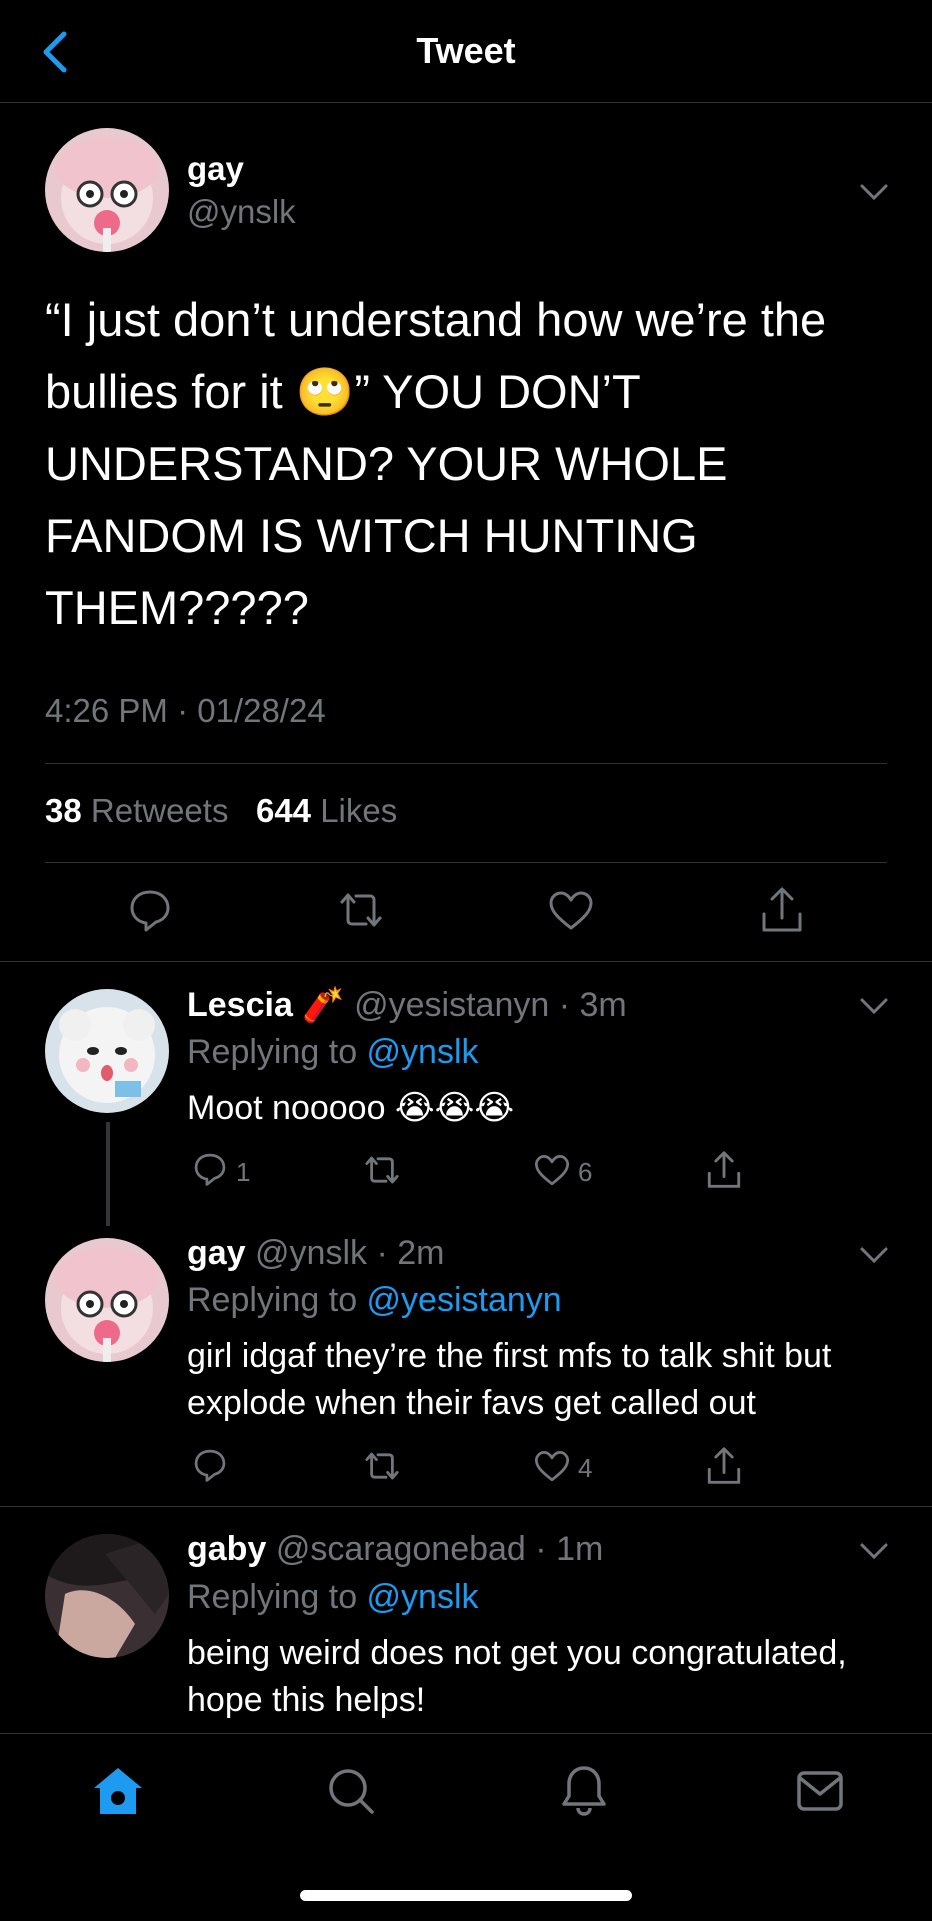 This screenshot has width=932, height=1921. I want to click on reply-author-name: gay, so click(216, 1253).